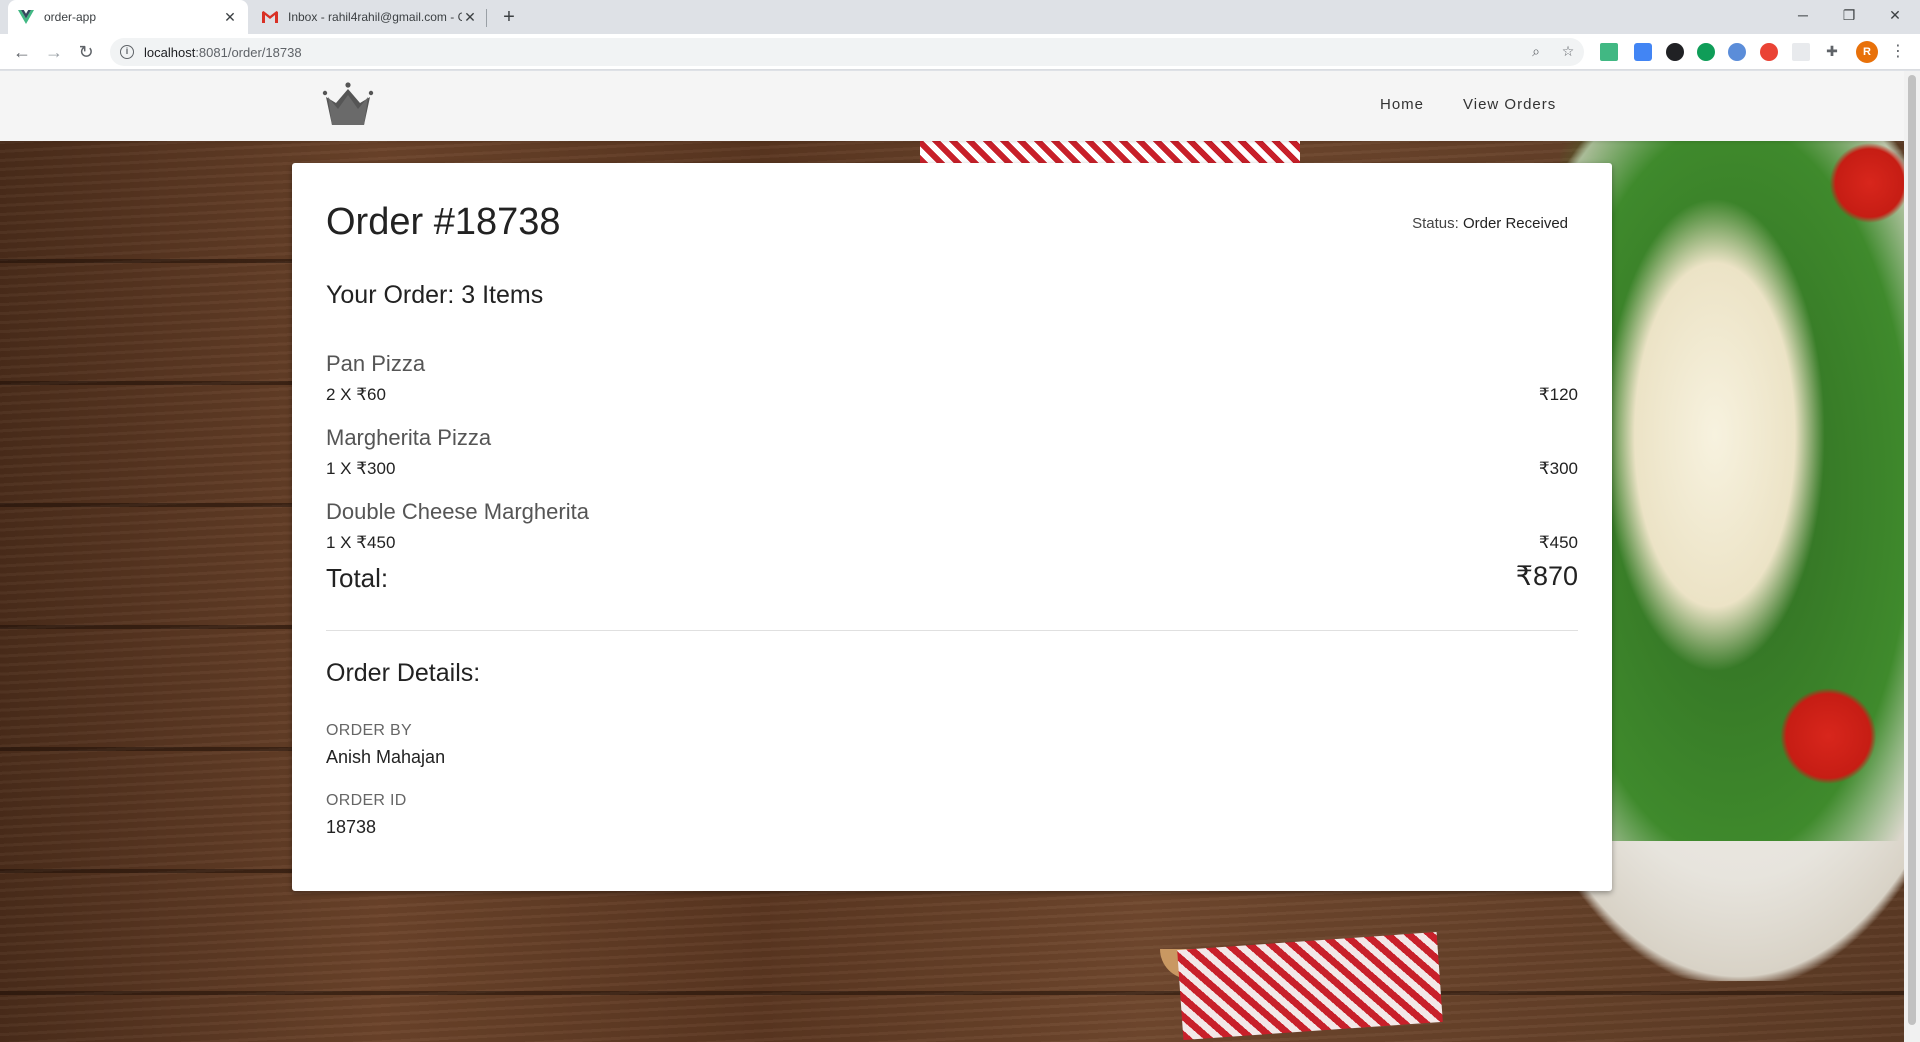  Describe the element at coordinates (369, 730) in the screenshot. I see `order-by-label: ORDER BY` at that location.